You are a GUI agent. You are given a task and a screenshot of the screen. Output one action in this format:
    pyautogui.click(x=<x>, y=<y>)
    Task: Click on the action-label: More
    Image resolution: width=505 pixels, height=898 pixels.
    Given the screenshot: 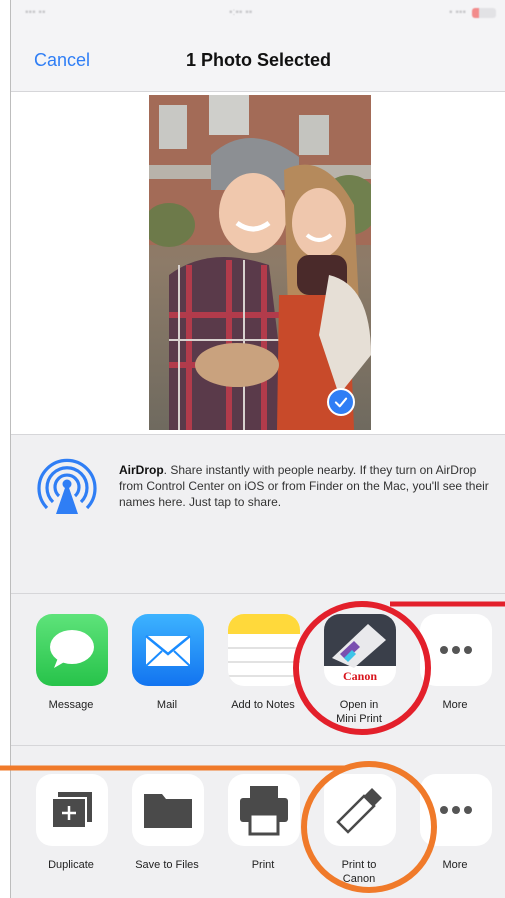 What is the action you would take?
    pyautogui.click(x=455, y=865)
    